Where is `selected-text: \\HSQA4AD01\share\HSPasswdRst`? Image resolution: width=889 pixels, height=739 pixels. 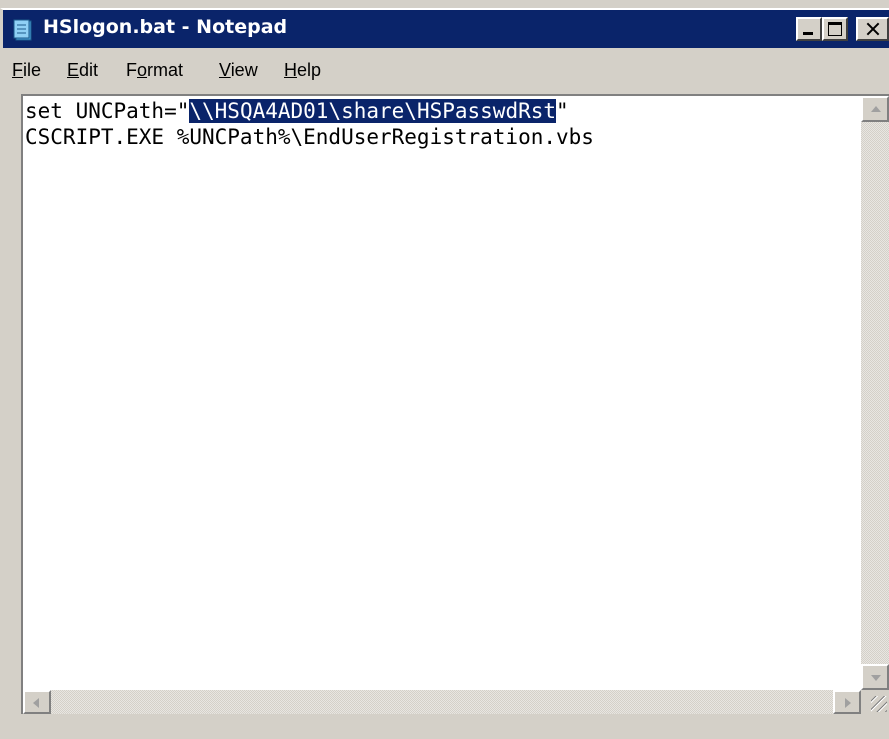
selected-text: \\HSQA4AD01\share\HSPasswdRst is located at coordinates (373, 111).